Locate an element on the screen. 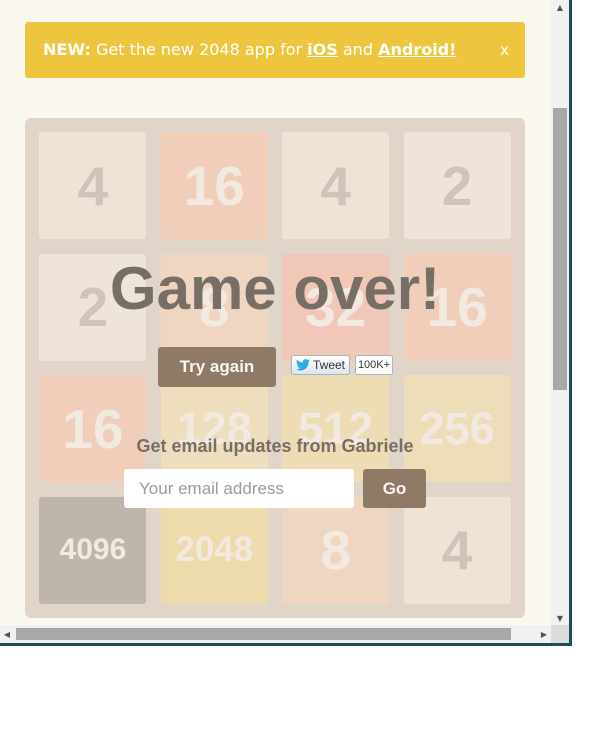 The width and height of the screenshot is (600, 737). scrollbar-corner is located at coordinates (560, 634).